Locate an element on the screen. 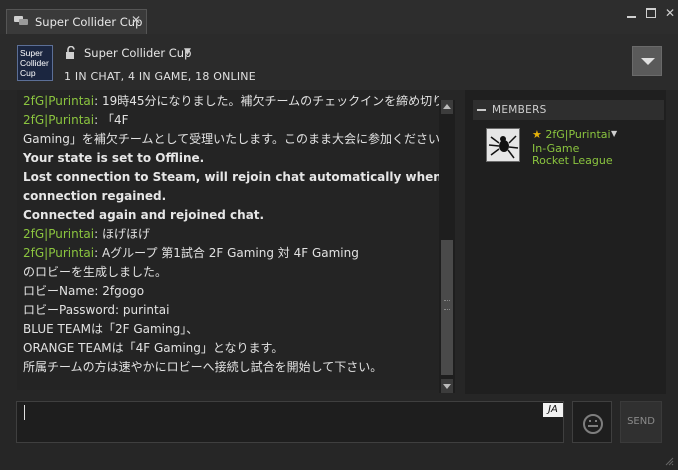  chat-bubbles-icon is located at coordinates (21, 20).